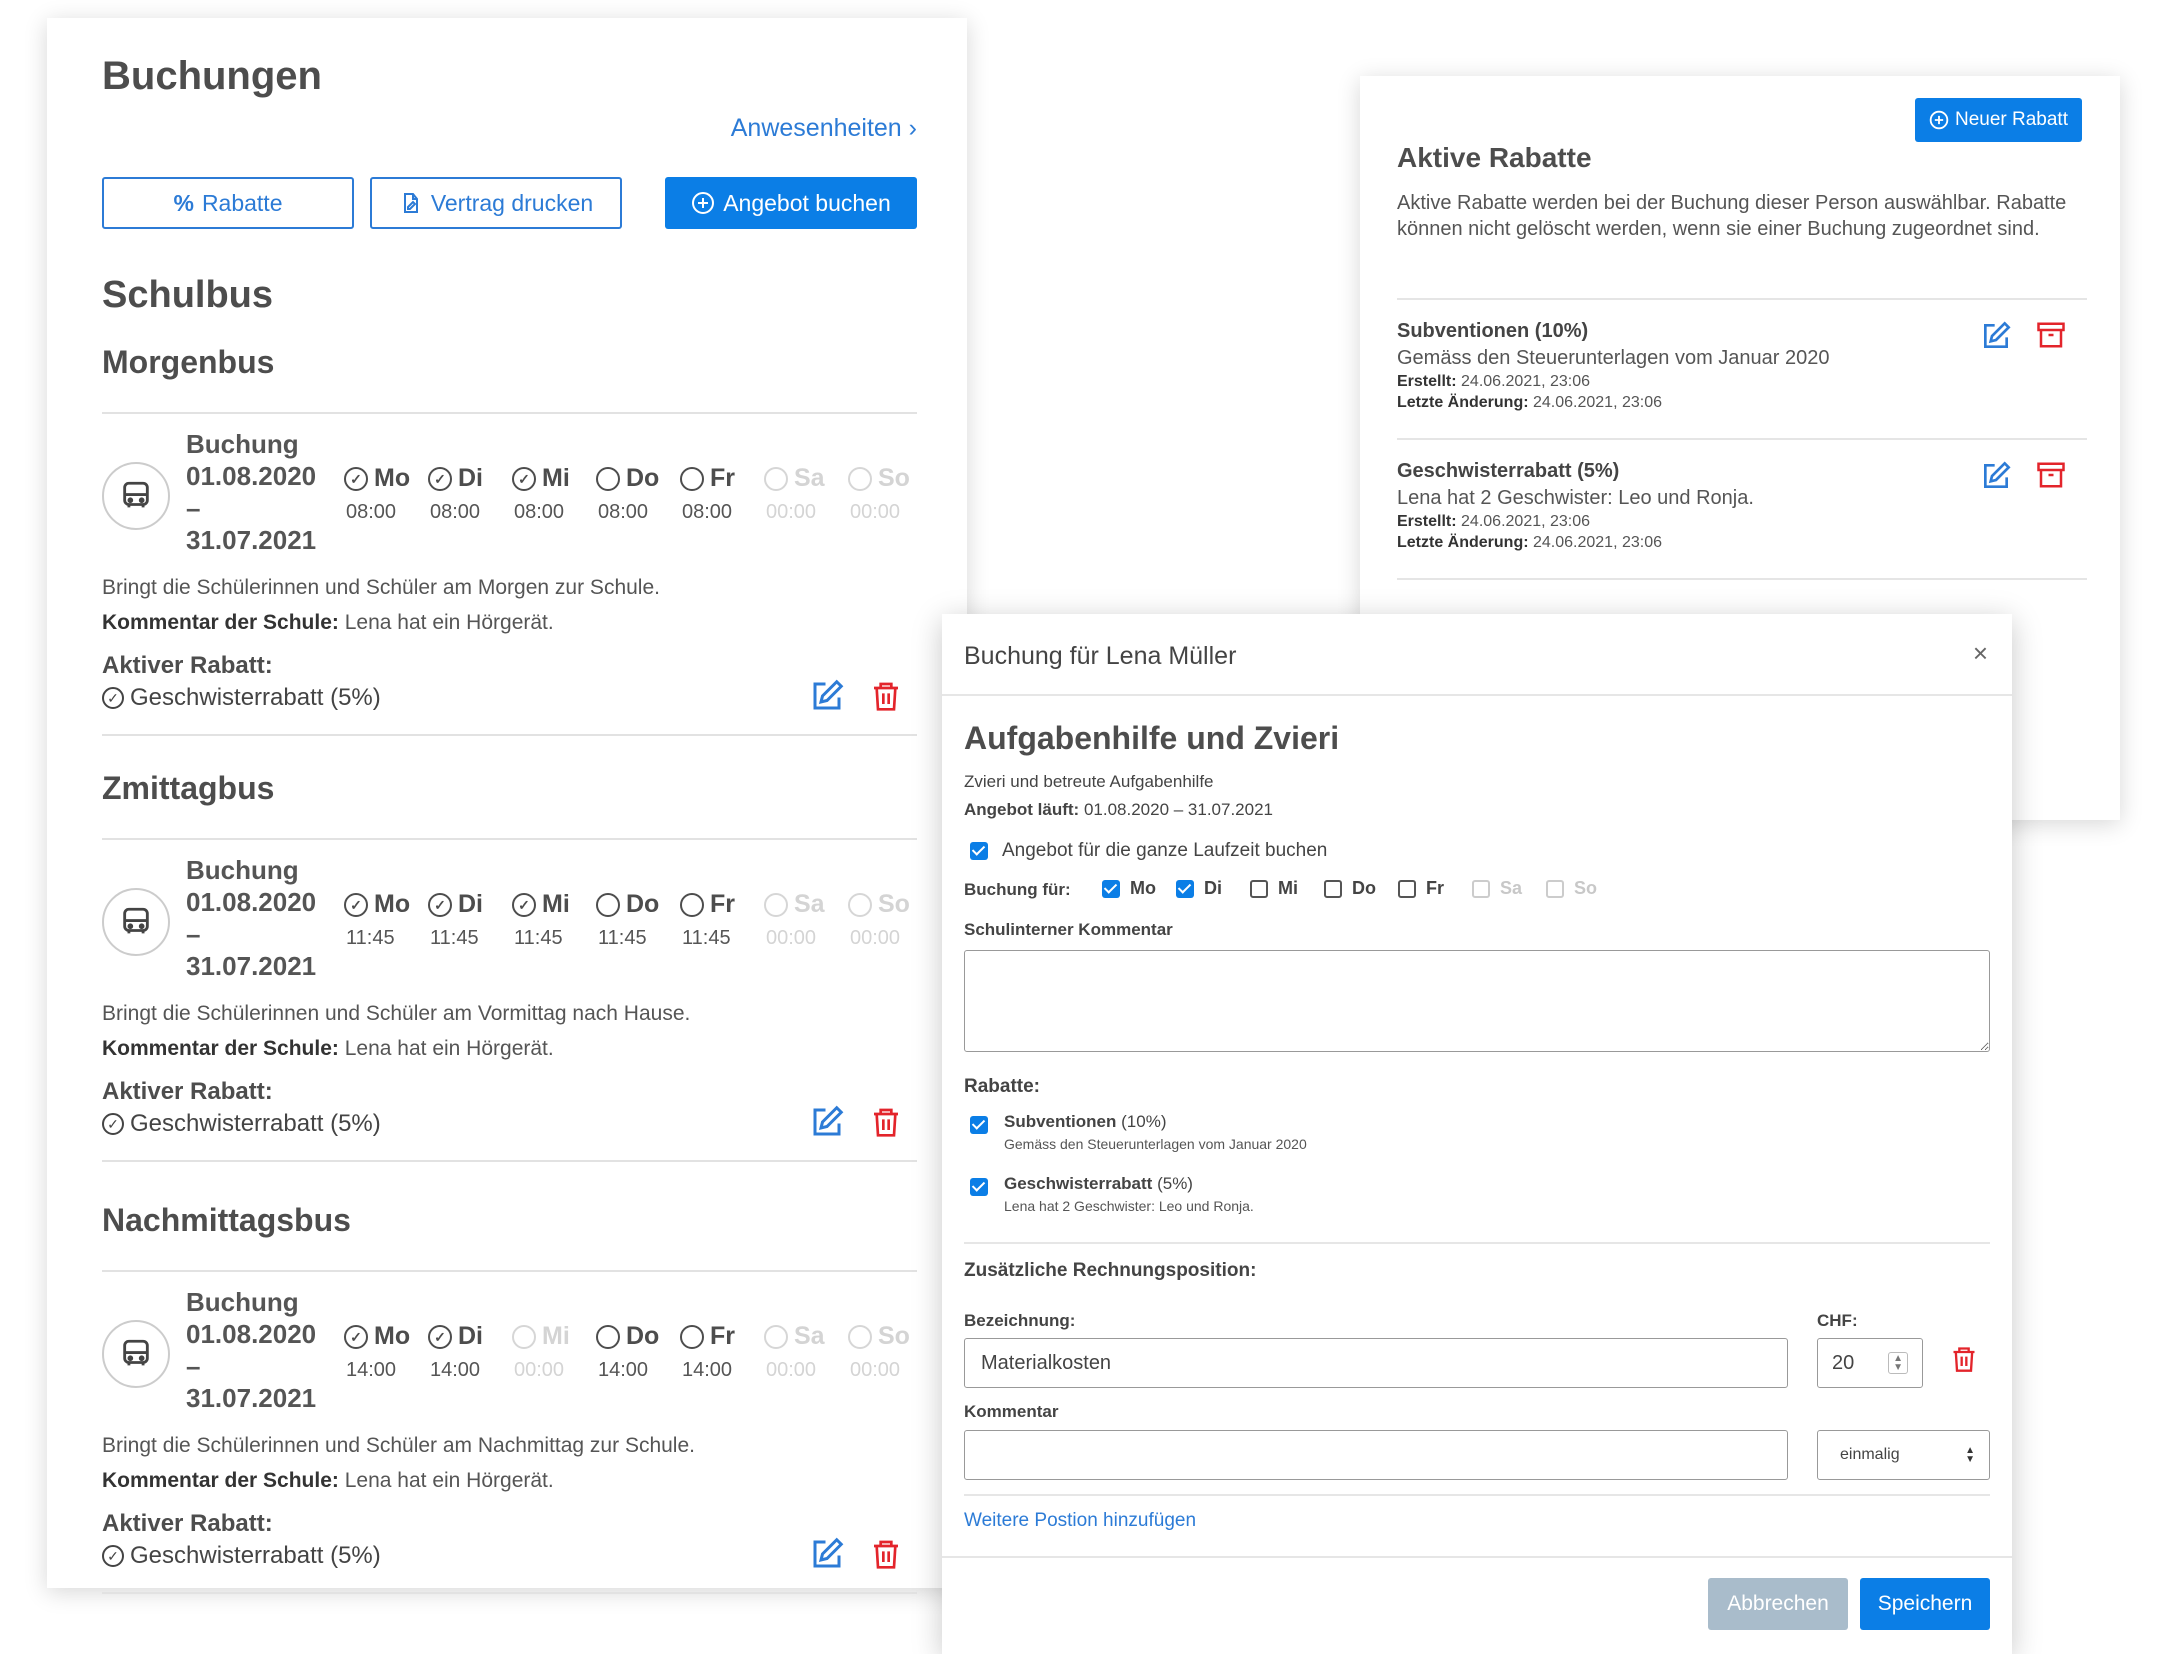  What do you see at coordinates (496, 203) in the screenshot?
I see `print-contract-button: Vertrag drucken` at bounding box center [496, 203].